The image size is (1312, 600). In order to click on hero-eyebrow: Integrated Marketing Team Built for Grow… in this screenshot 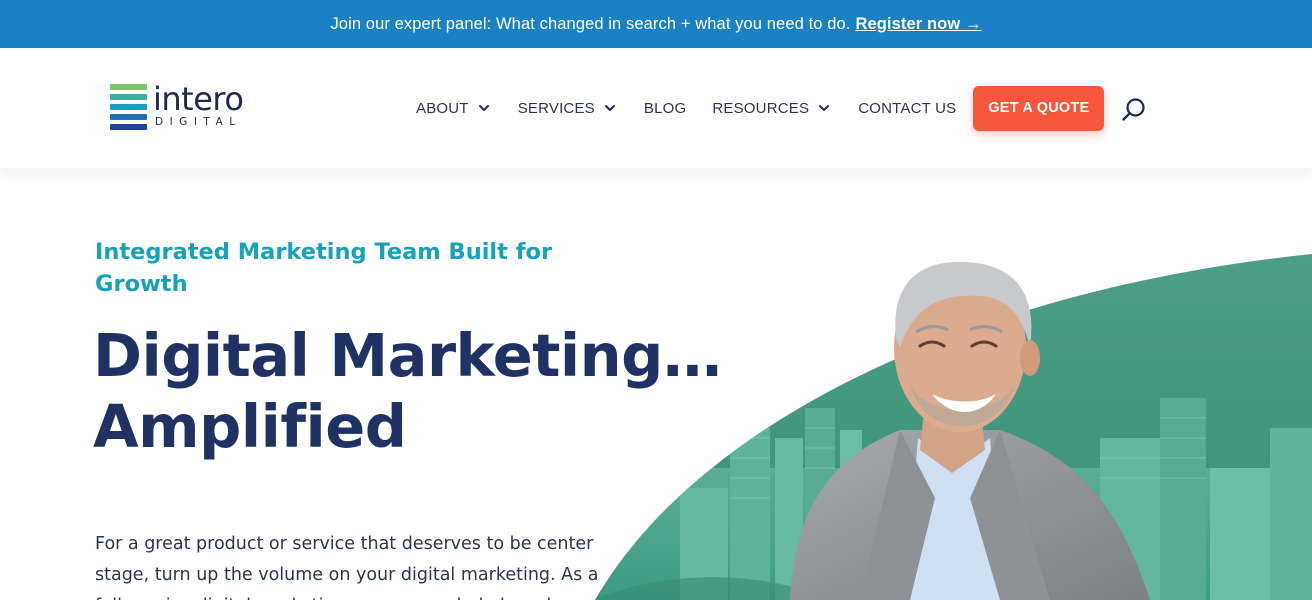, I will do `click(324, 268)`.